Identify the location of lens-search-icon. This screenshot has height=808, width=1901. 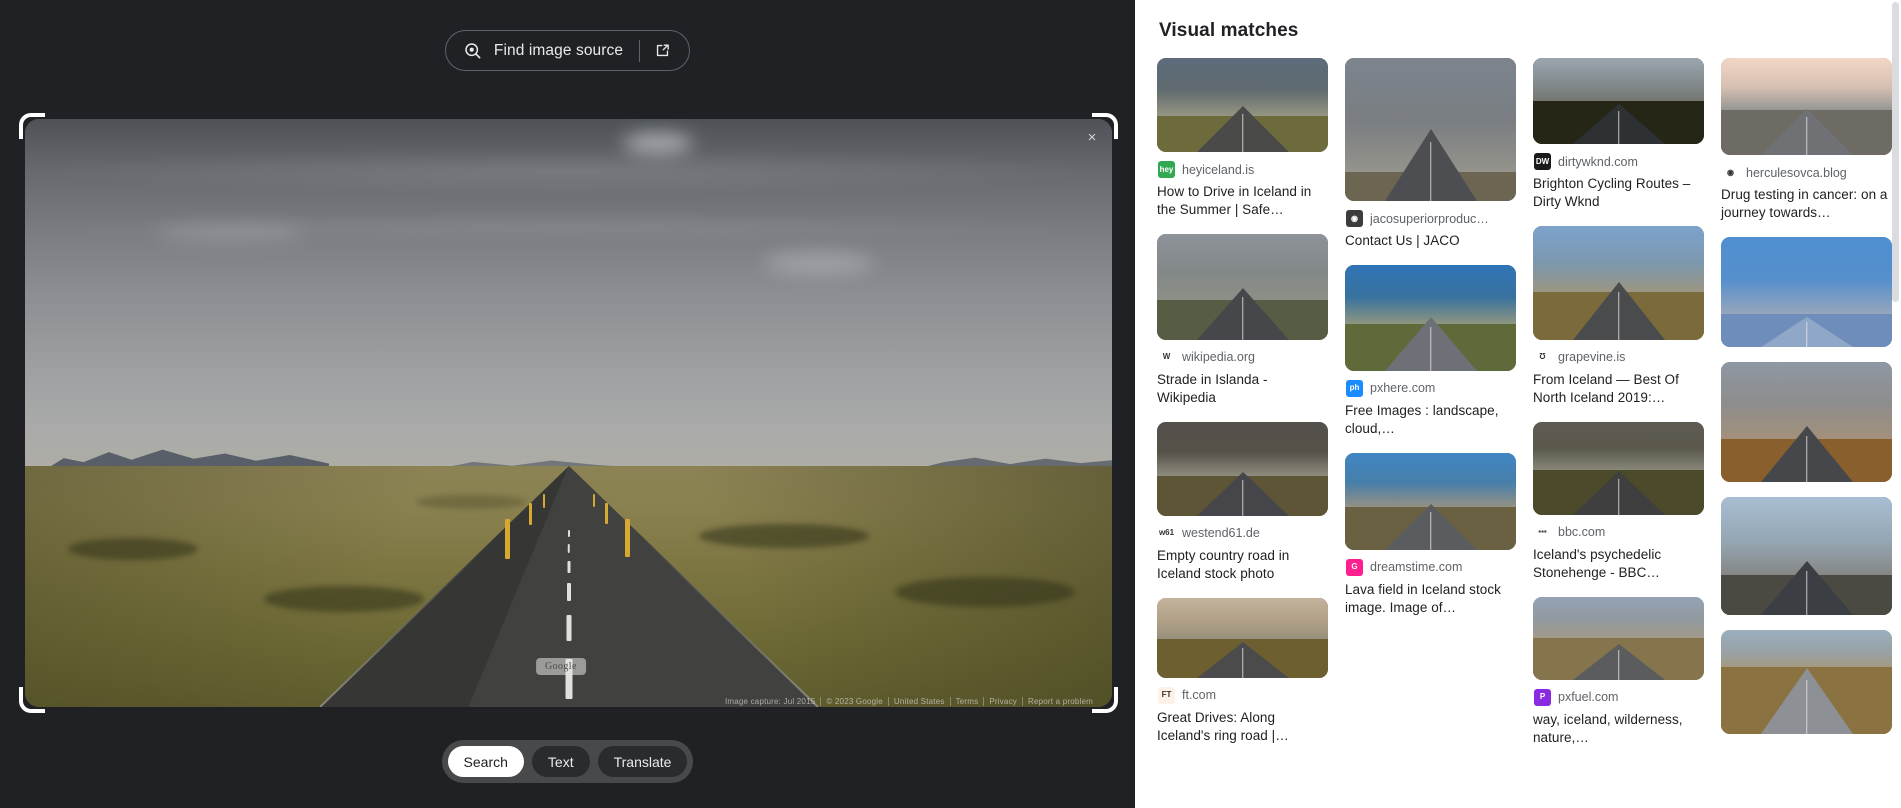
(472, 50).